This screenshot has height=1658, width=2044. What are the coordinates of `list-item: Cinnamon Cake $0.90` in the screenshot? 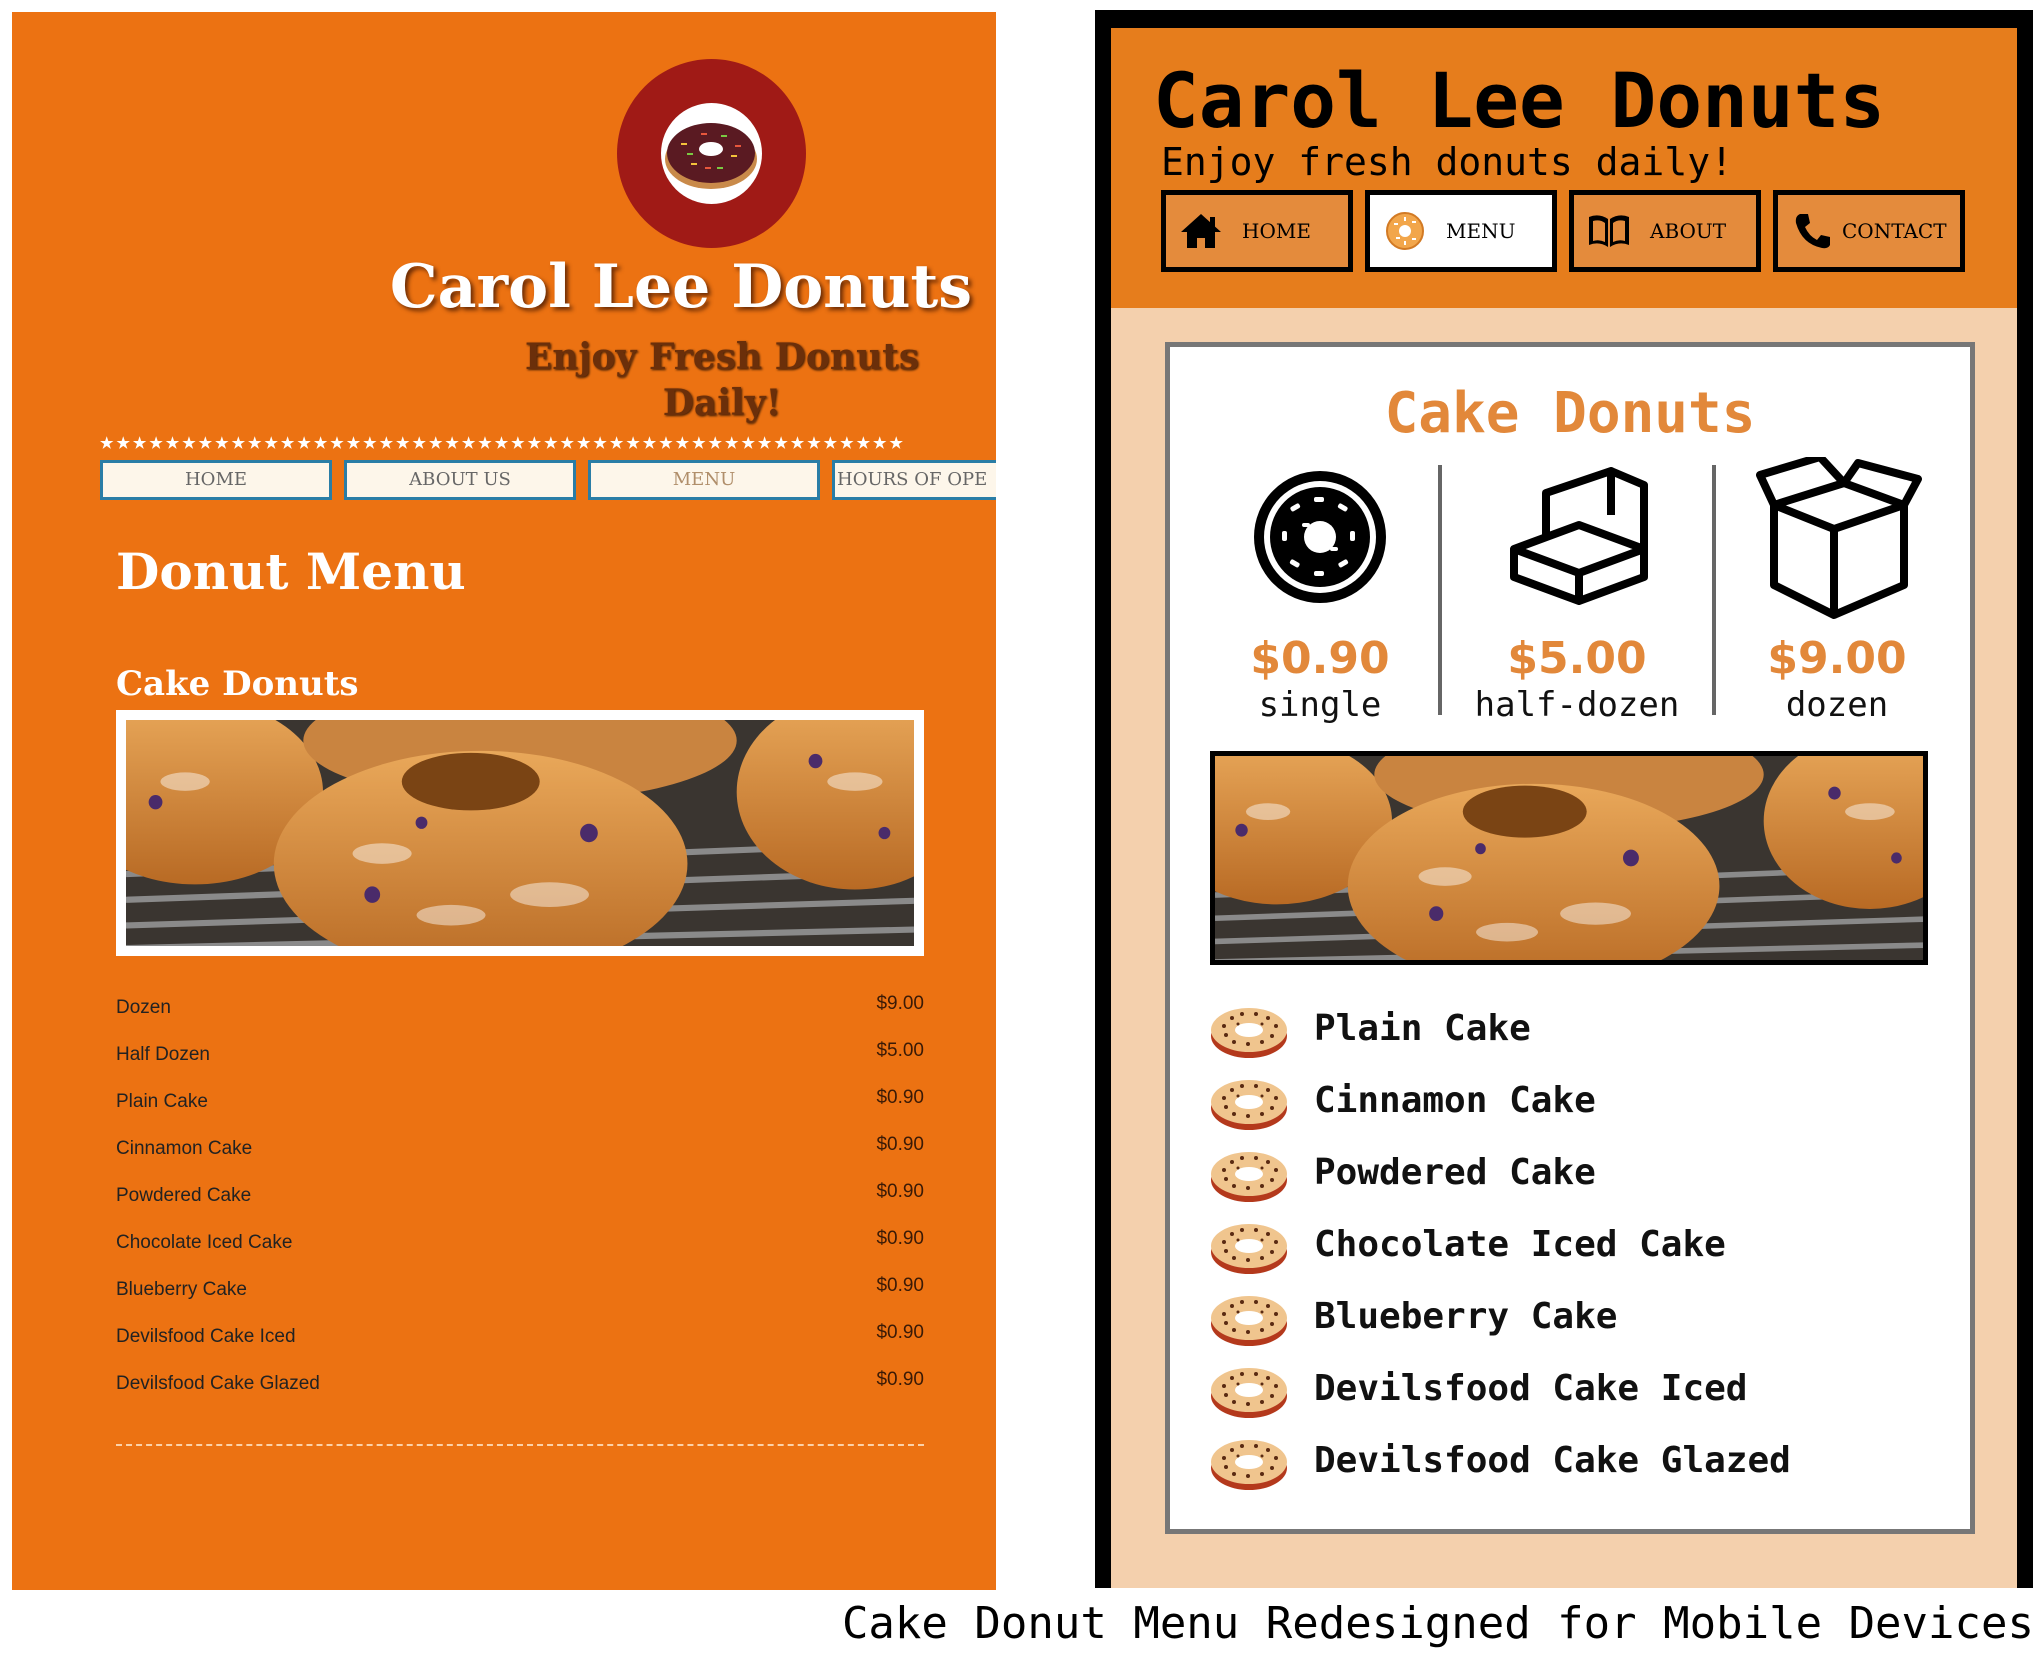 It's located at (520, 1151).